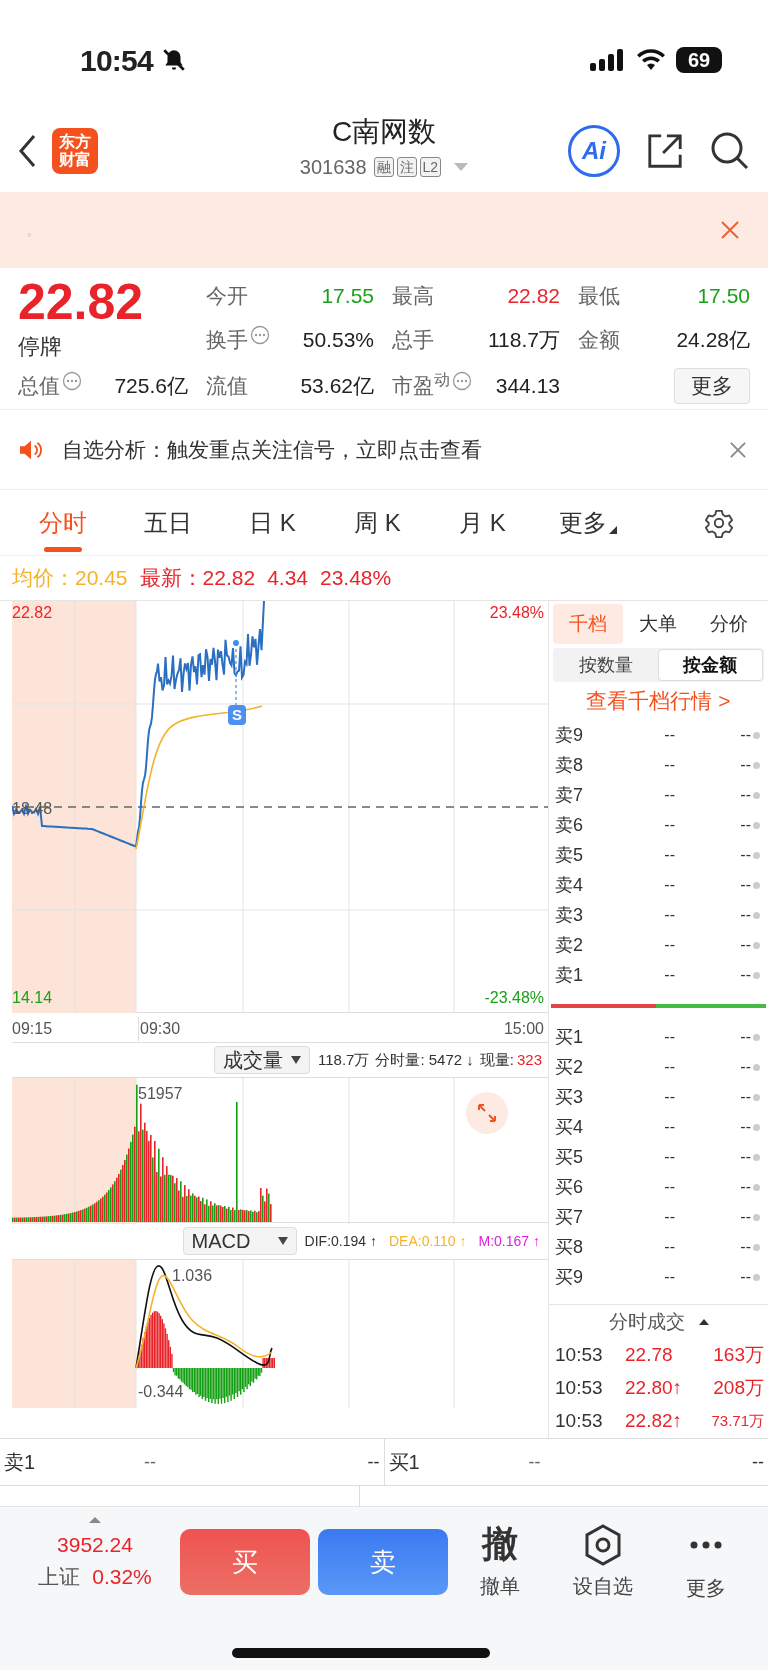  I want to click on axis-label: 18.48, so click(32, 809).